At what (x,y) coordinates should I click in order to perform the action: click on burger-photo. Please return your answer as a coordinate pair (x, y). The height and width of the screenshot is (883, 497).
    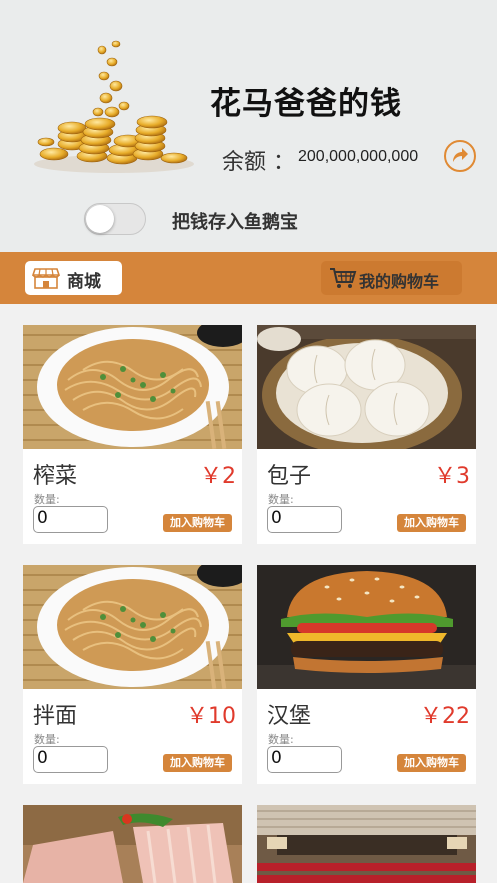
    Looking at the image, I should click on (366, 627).